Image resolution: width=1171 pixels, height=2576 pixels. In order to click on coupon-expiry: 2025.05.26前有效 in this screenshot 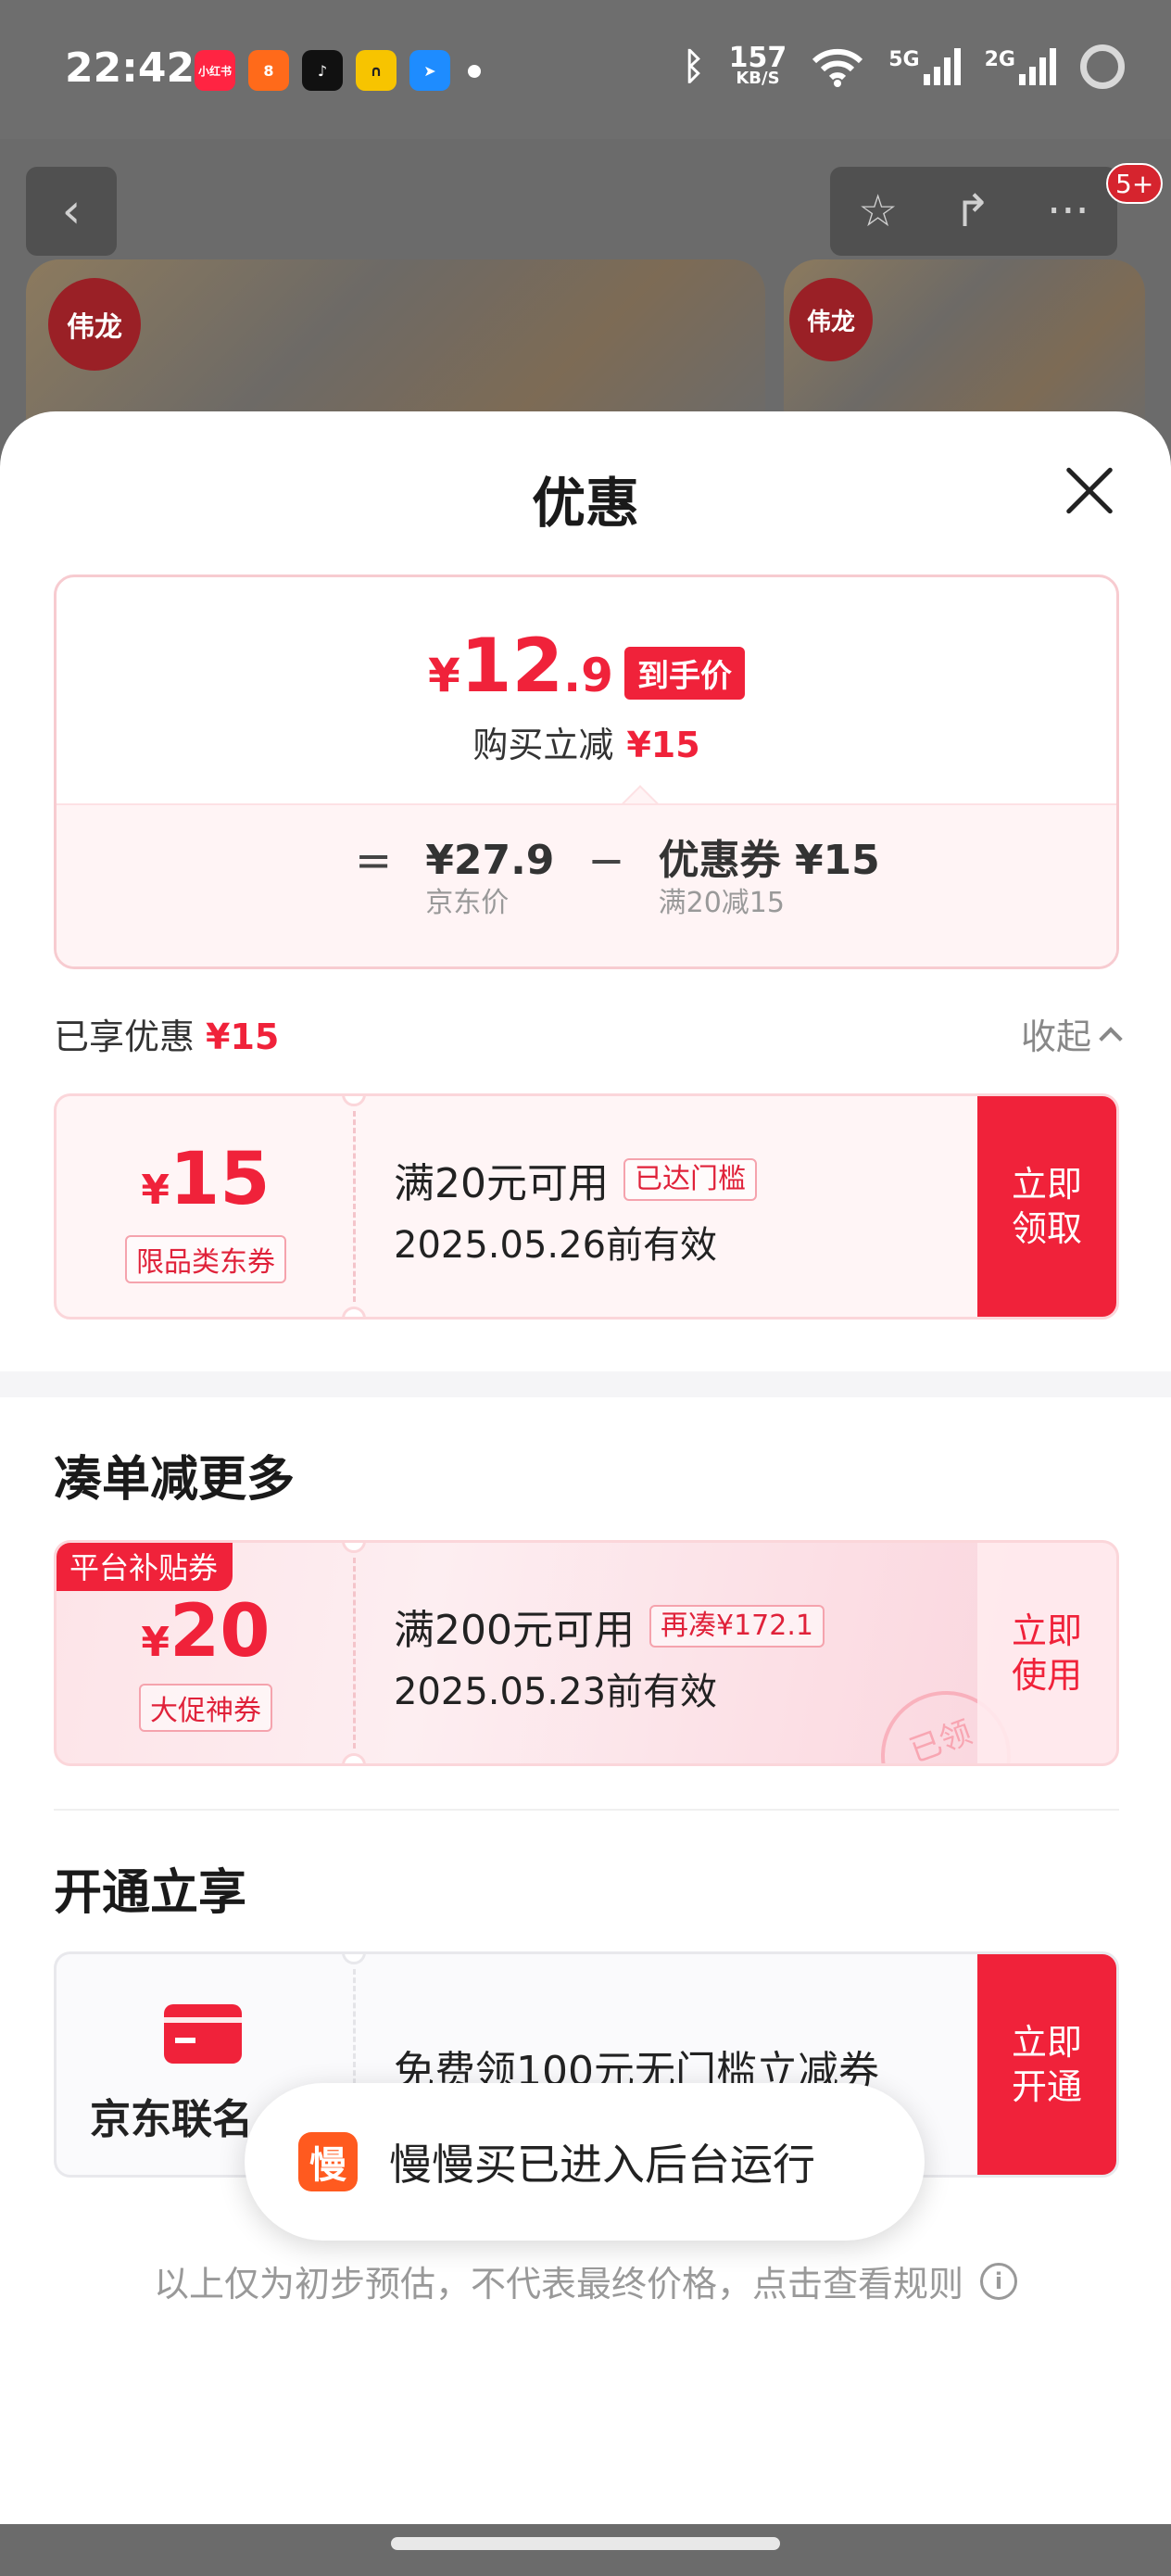, I will do `click(556, 1245)`.